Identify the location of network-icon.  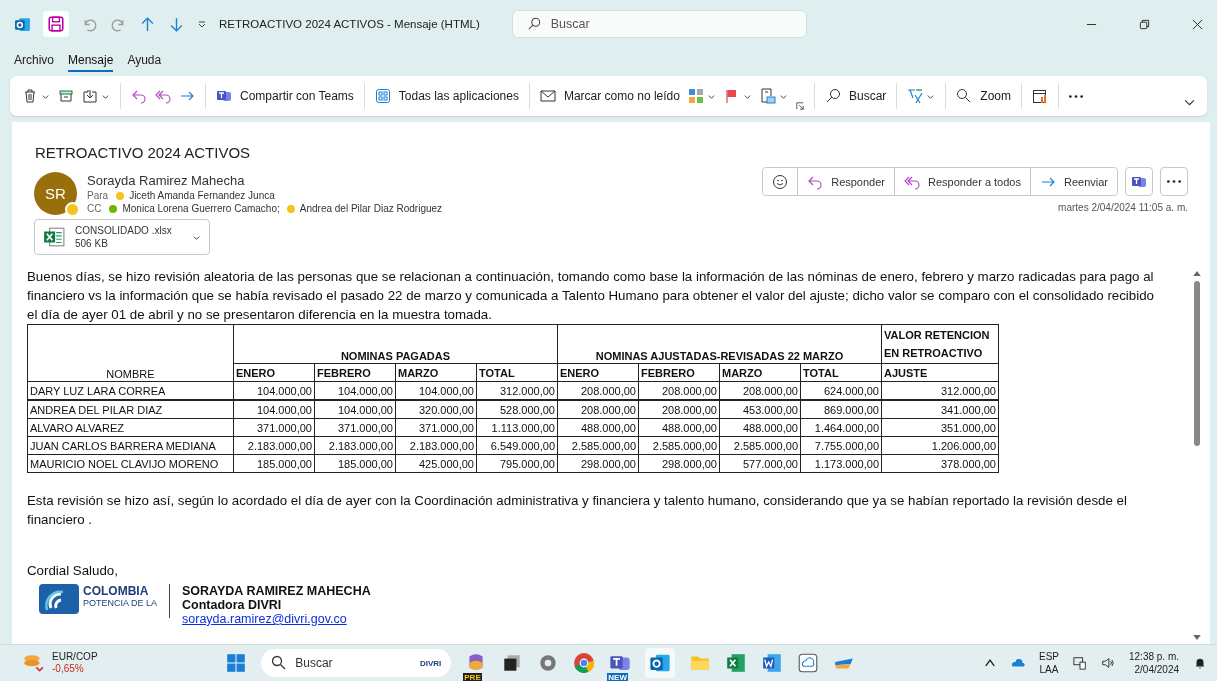
(1080, 663).